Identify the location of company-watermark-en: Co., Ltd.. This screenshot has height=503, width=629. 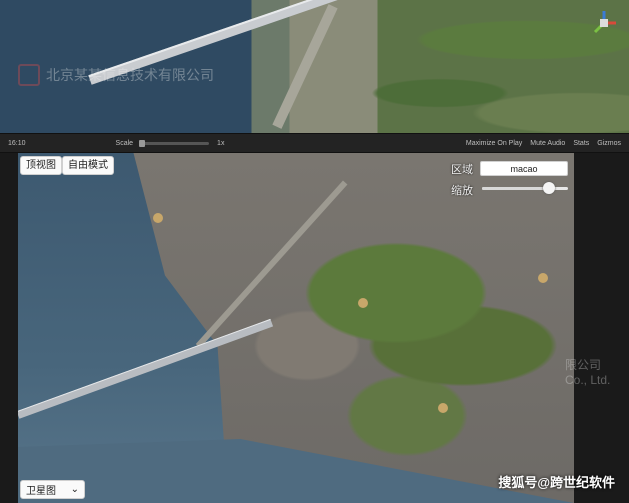
(588, 380).